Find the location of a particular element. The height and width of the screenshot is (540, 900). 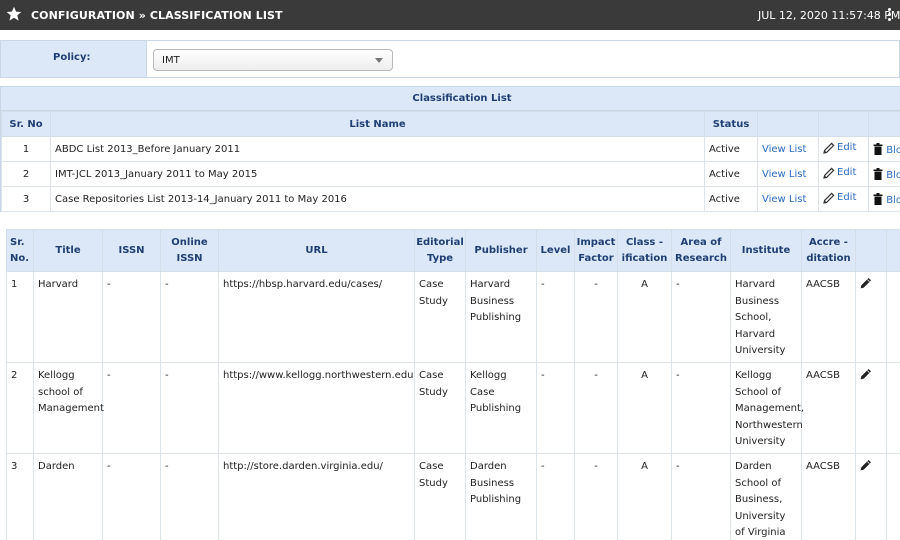

cell-url: http://store.darden.virginia.edu/ is located at coordinates (316, 496).